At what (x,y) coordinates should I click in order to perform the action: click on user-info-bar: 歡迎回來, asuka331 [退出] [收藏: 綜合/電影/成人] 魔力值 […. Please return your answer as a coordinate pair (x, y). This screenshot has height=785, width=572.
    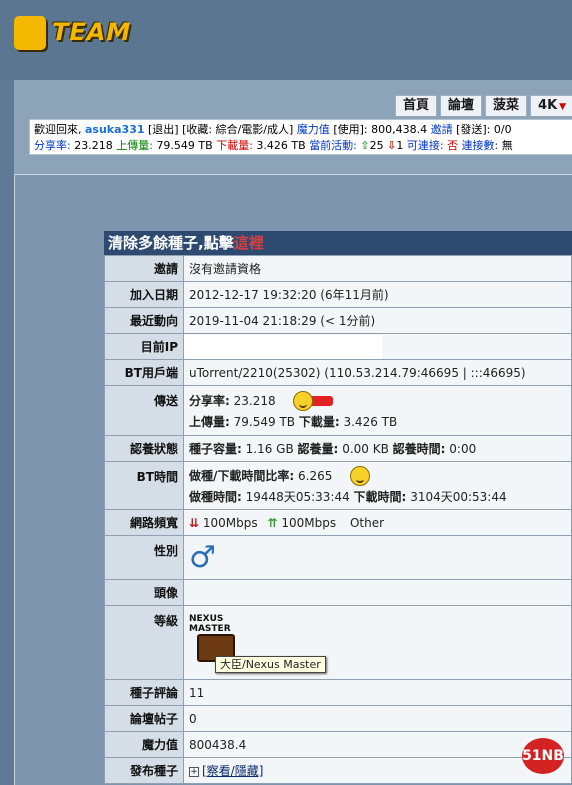
    Looking at the image, I should click on (300, 137).